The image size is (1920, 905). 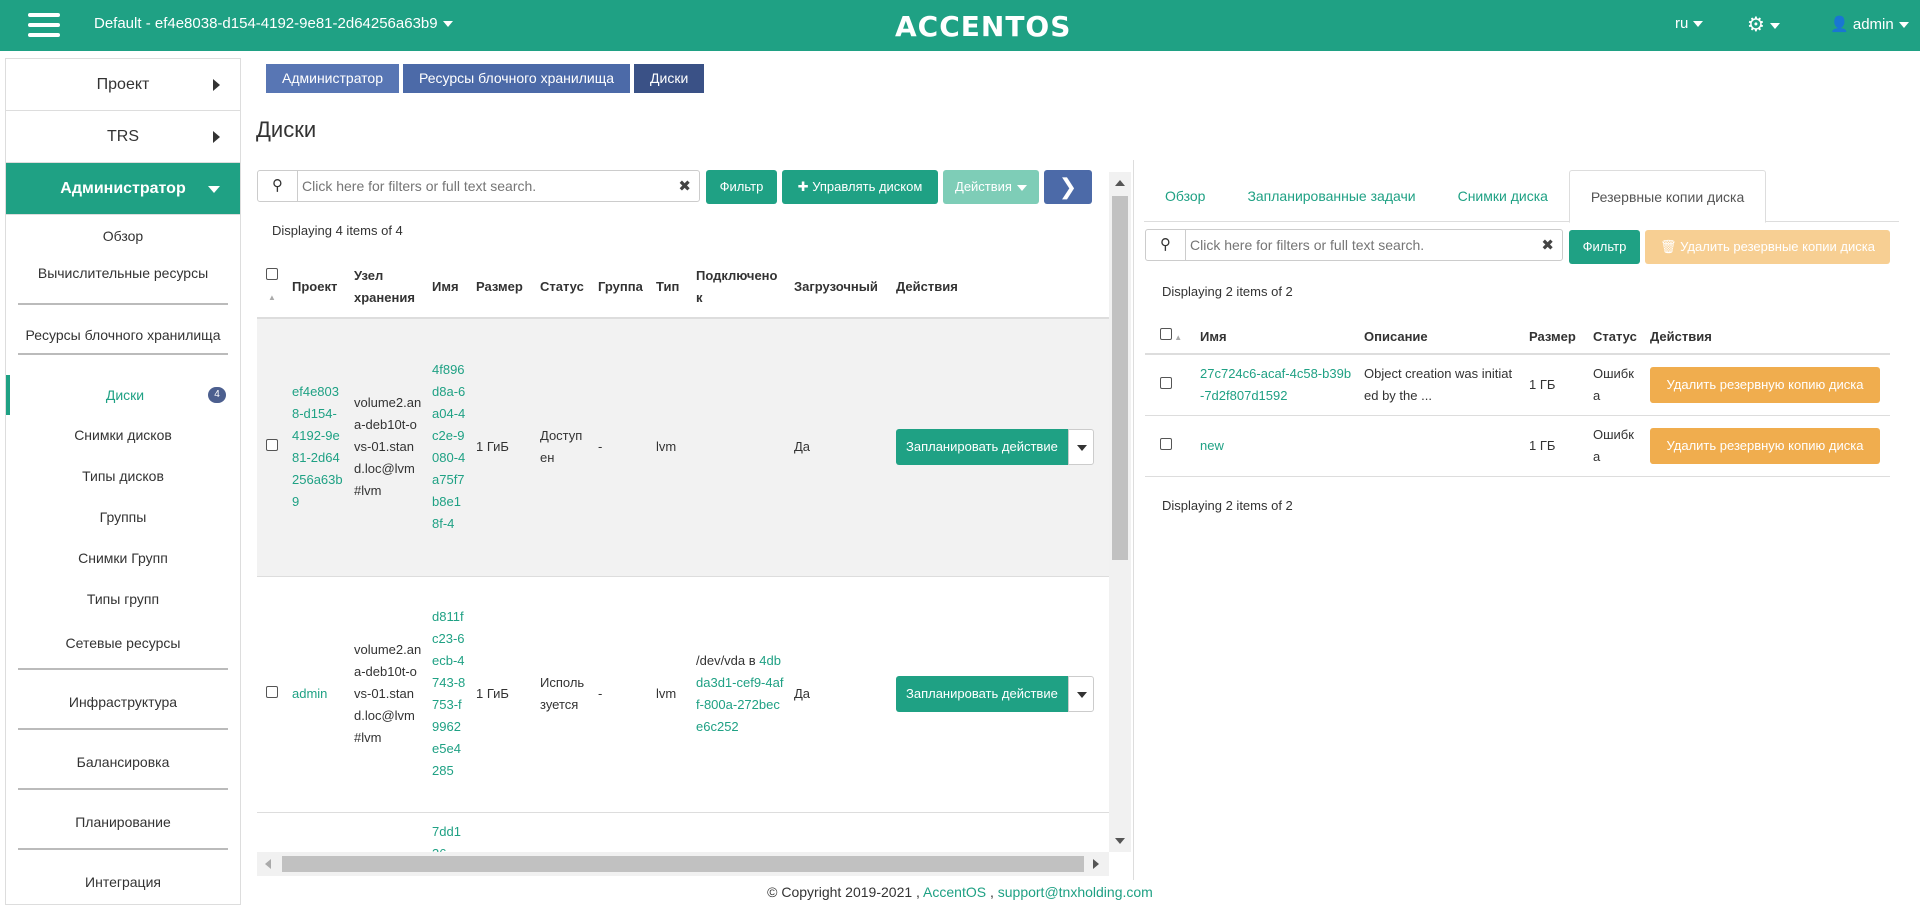 What do you see at coordinates (671, 287) in the screenshot?
I see `col-type: Тип` at bounding box center [671, 287].